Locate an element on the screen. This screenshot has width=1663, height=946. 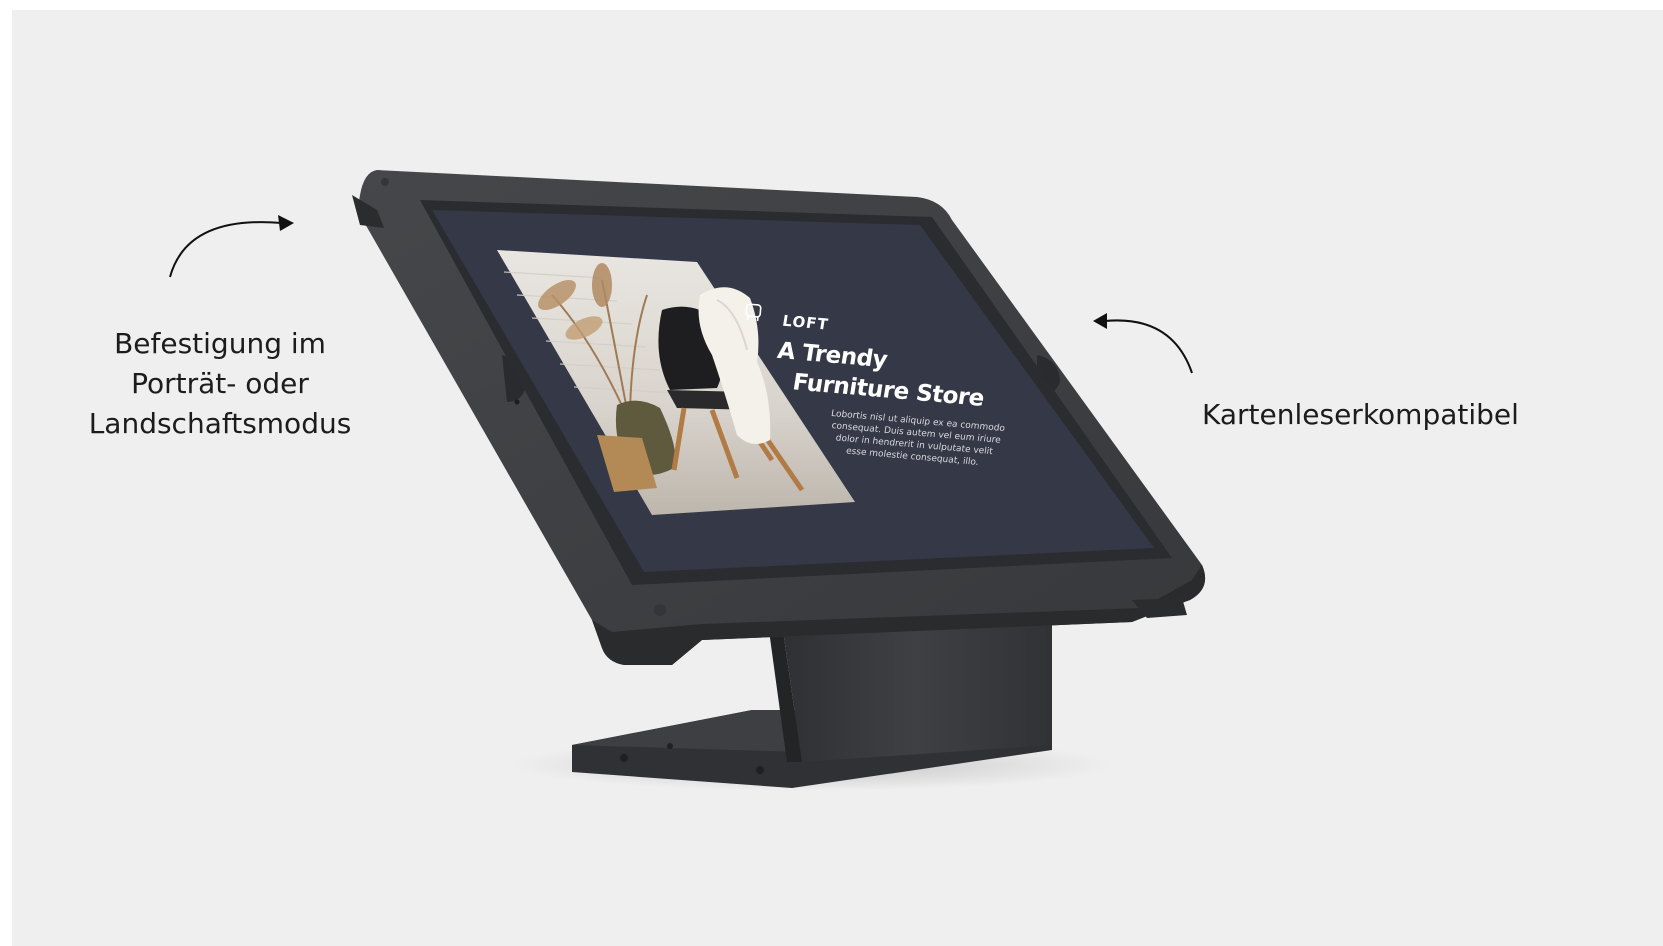
curved-arrow-icon-right is located at coordinates (1143, 343).